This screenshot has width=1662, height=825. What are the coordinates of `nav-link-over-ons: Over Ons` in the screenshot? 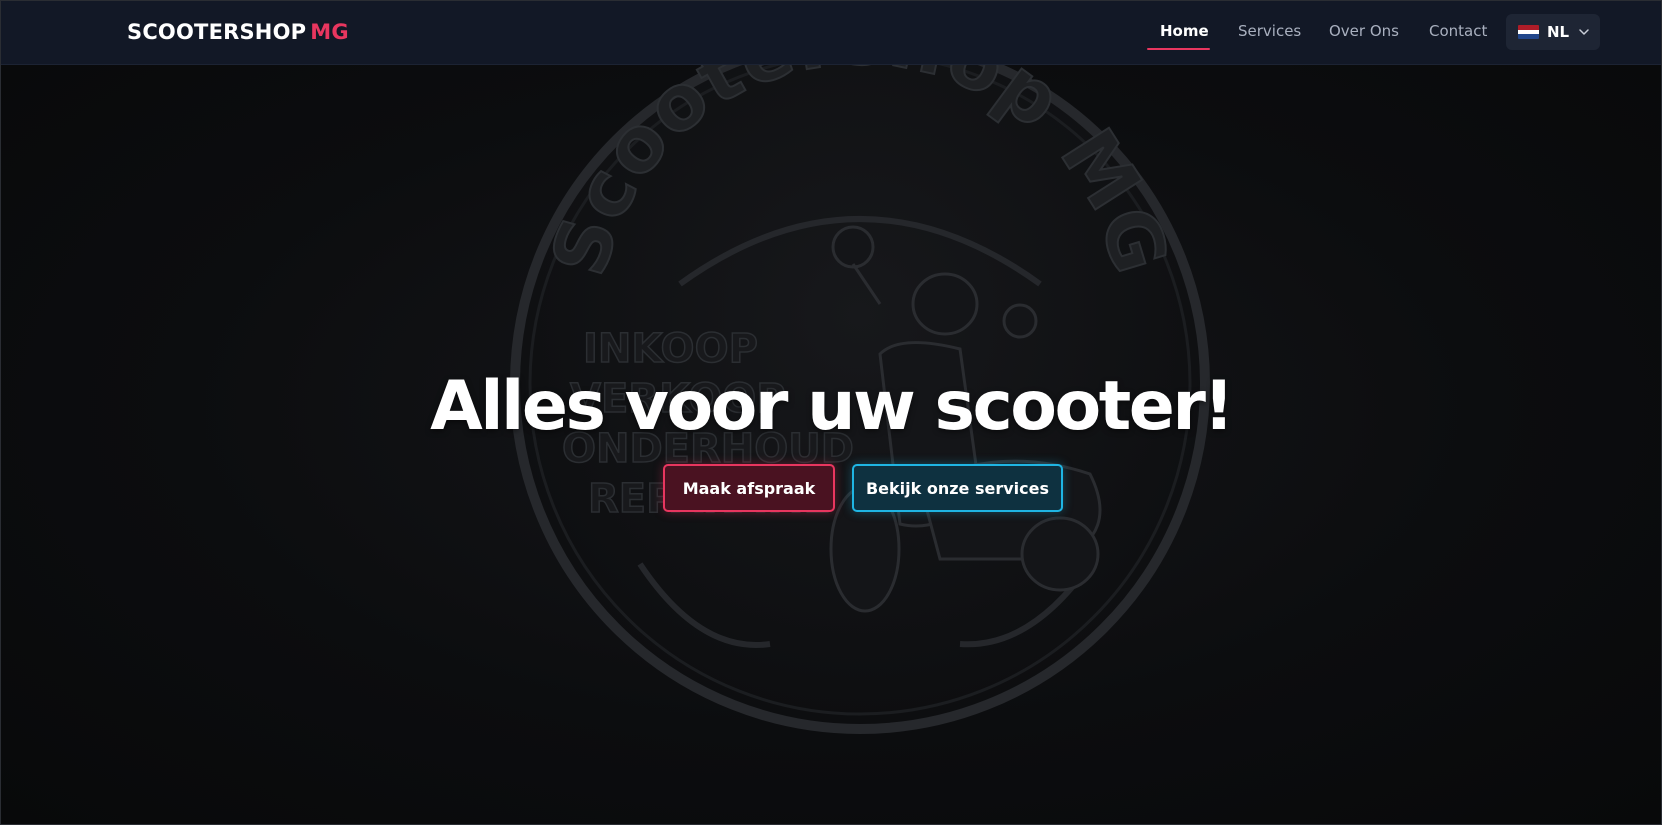 It's located at (1364, 31).